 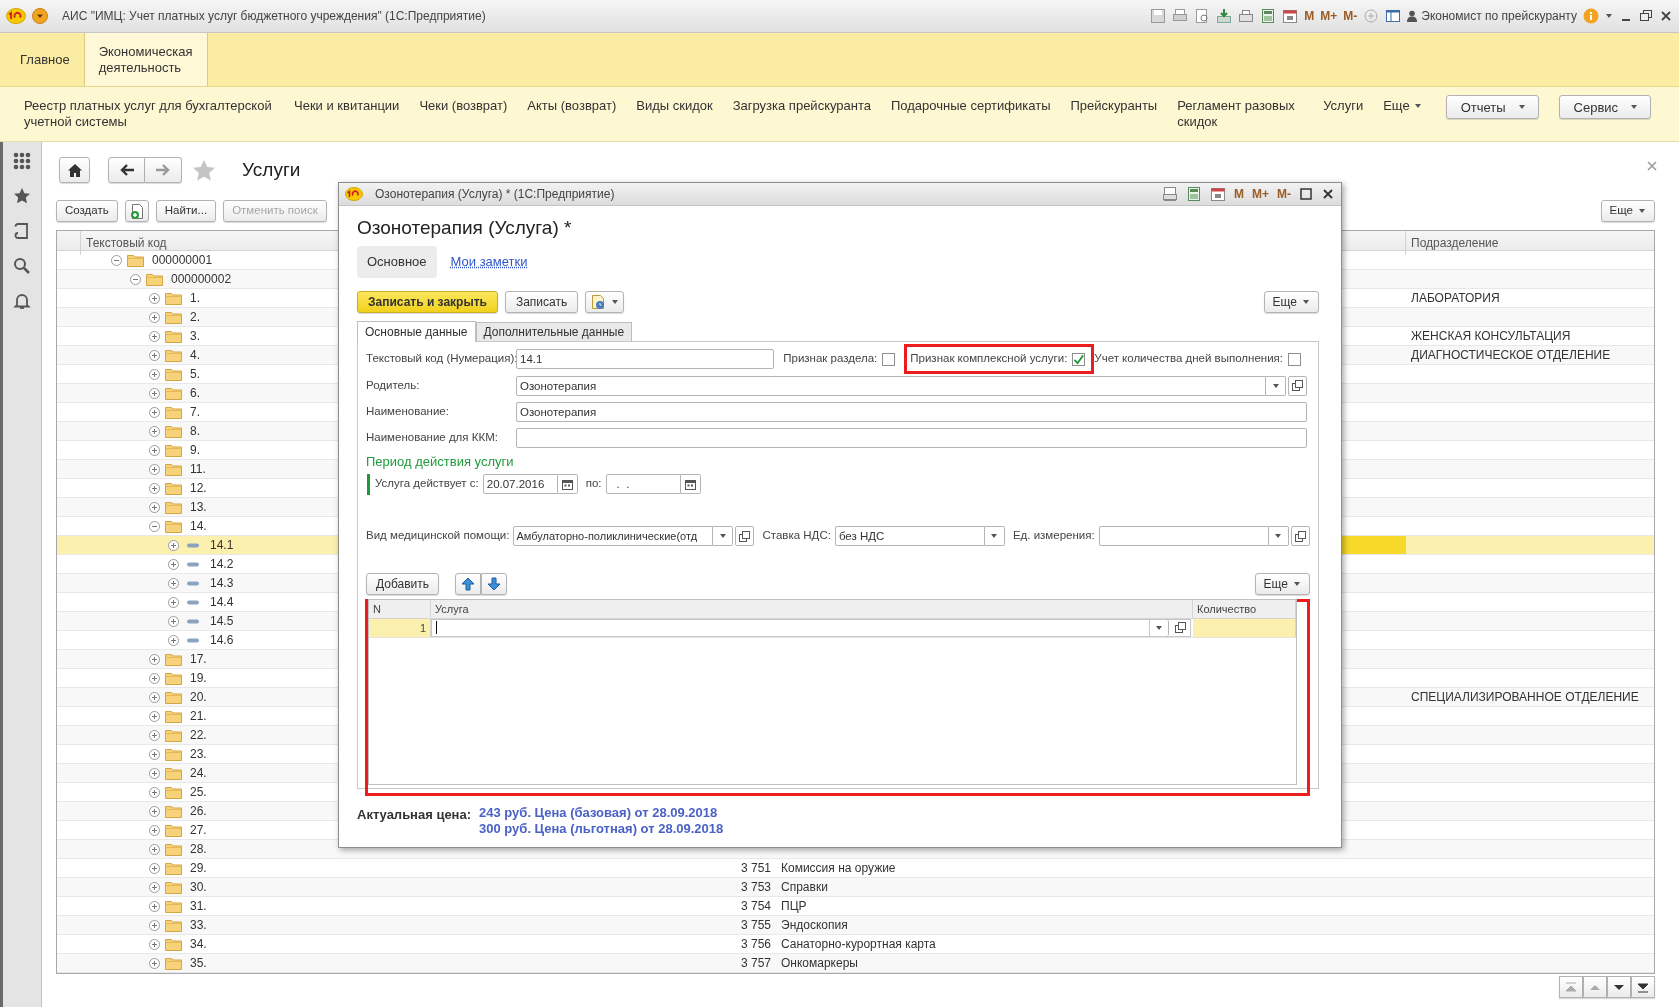 What do you see at coordinates (1499, 16) in the screenshot?
I see `user-name: Экономист по прейскуранту` at bounding box center [1499, 16].